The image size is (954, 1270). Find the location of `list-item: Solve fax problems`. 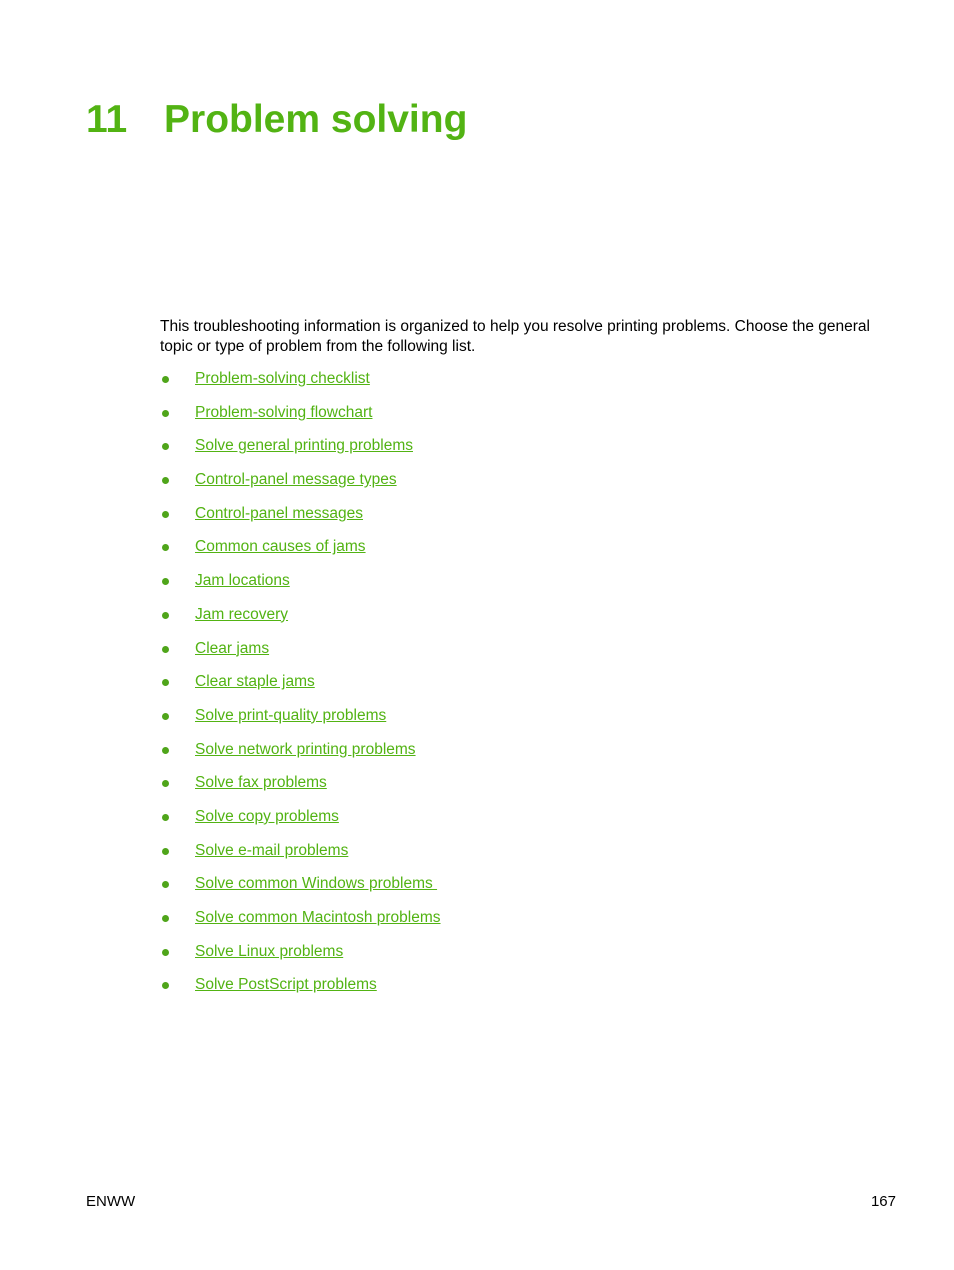

list-item: Solve fax problems is located at coordinates (300, 790).